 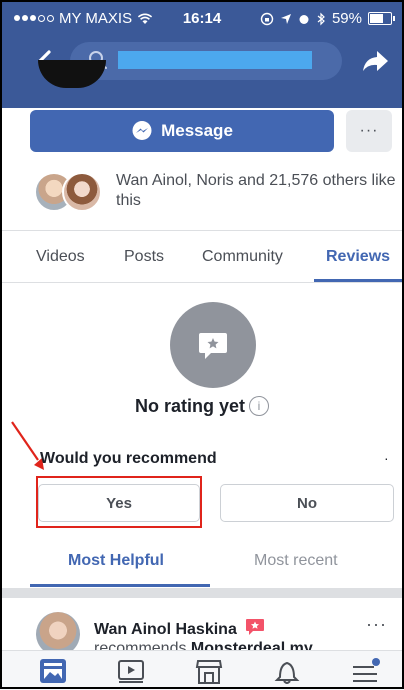 What do you see at coordinates (296, 561) in the screenshot?
I see `tab-most-recent: Most recent` at bounding box center [296, 561].